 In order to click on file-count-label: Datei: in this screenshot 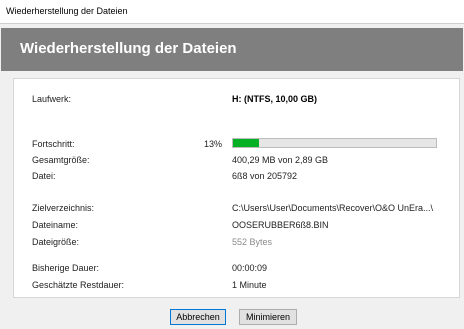, I will do `click(44, 176)`.